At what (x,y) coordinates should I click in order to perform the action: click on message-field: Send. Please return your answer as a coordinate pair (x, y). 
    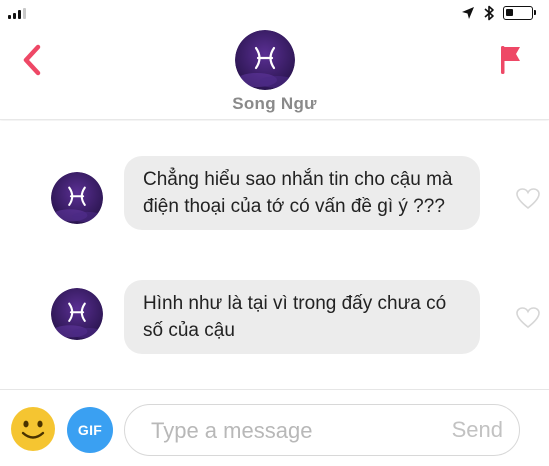
    Looking at the image, I should click on (322, 430).